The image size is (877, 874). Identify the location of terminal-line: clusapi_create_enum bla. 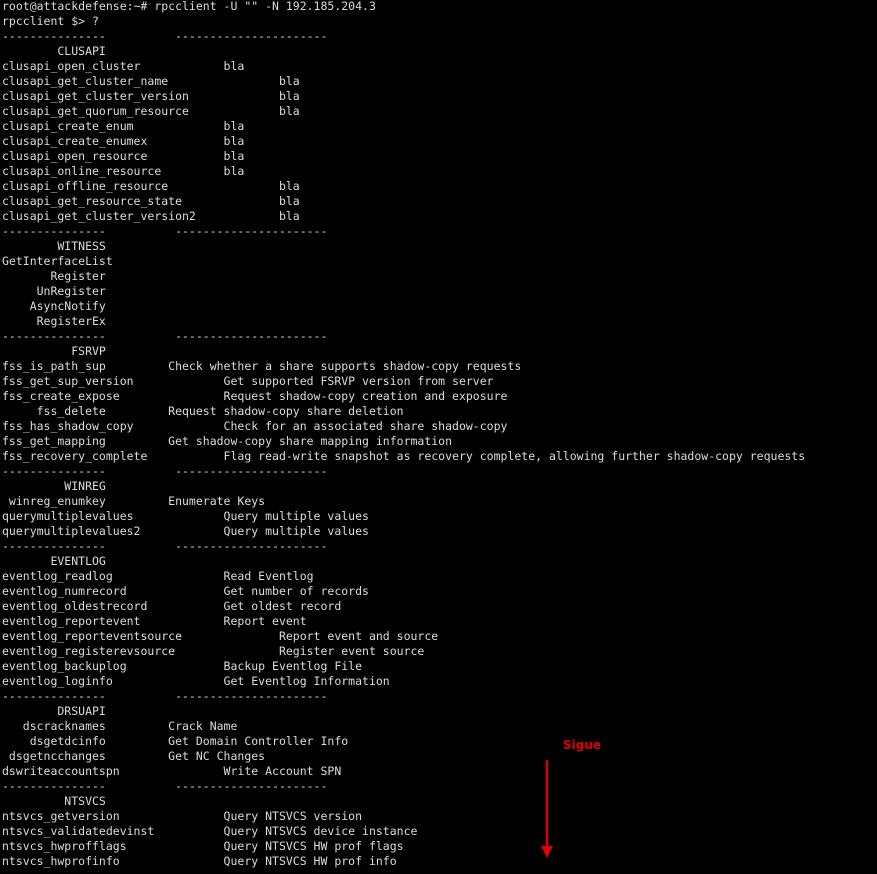
(123, 126).